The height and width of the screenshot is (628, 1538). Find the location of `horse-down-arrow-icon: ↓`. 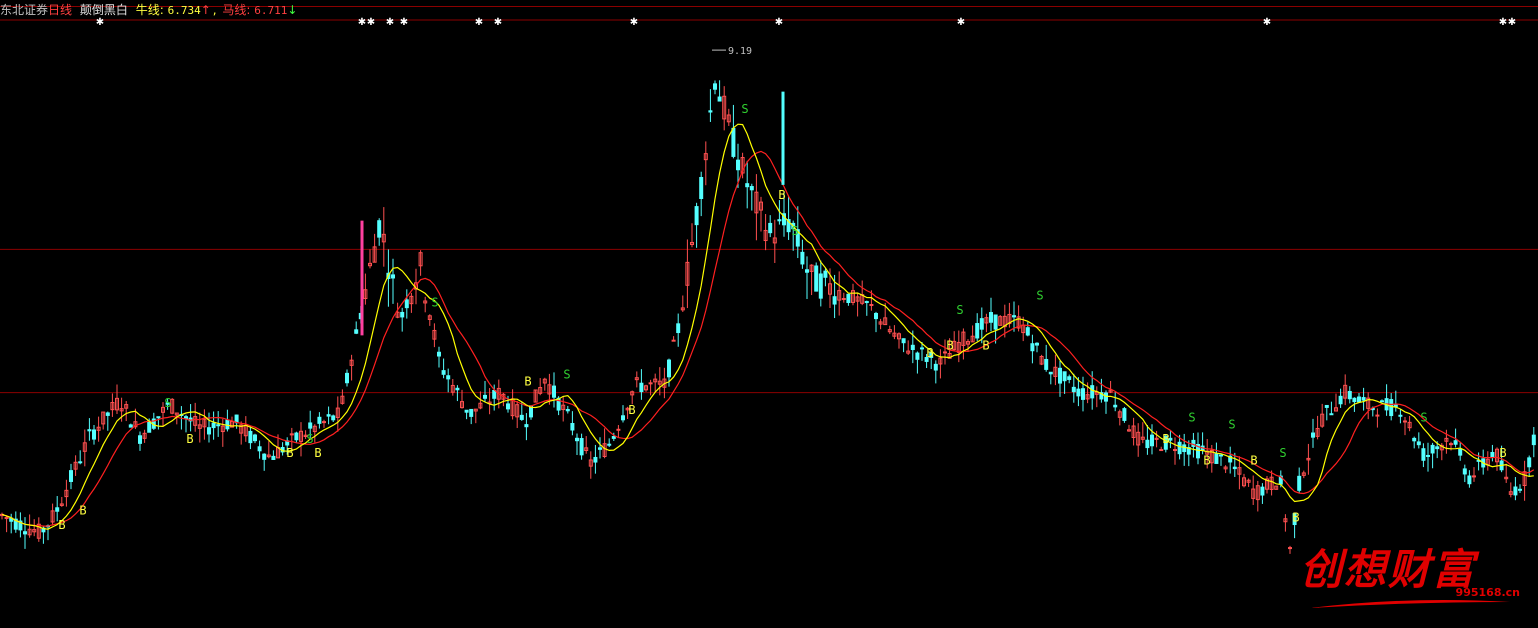

horse-down-arrow-icon: ↓ is located at coordinates (292, 10).